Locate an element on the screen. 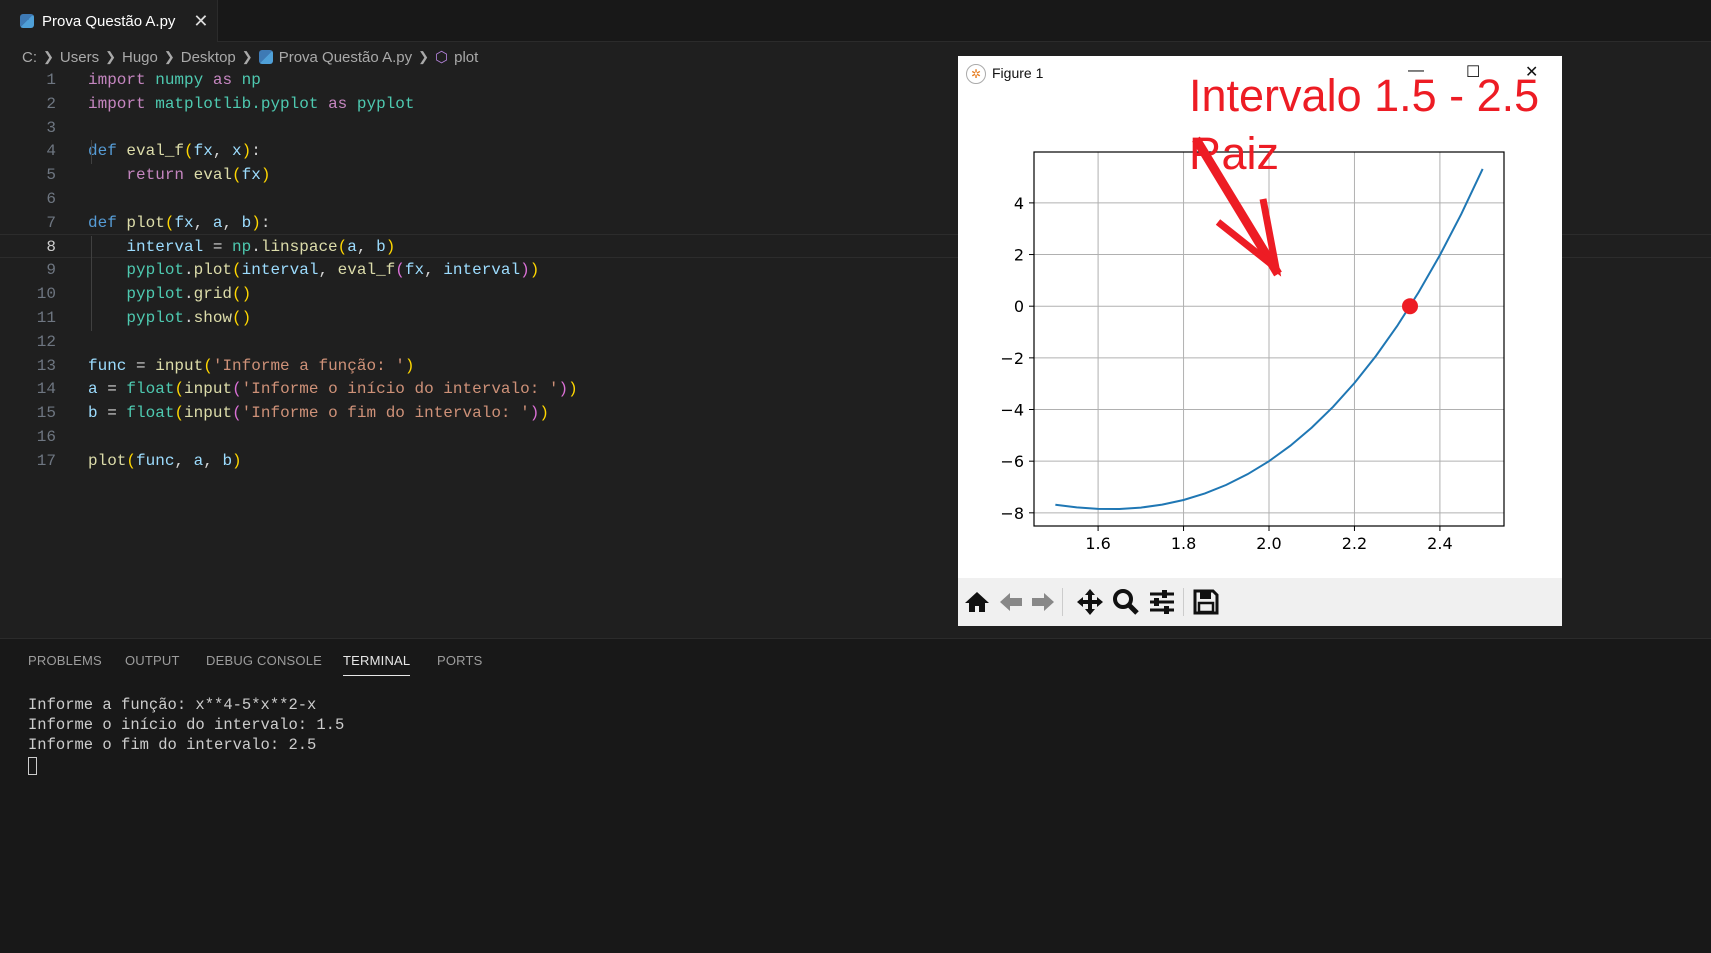 The image size is (1711, 953). code-line: plot(func, a, b) is located at coordinates (165, 462).